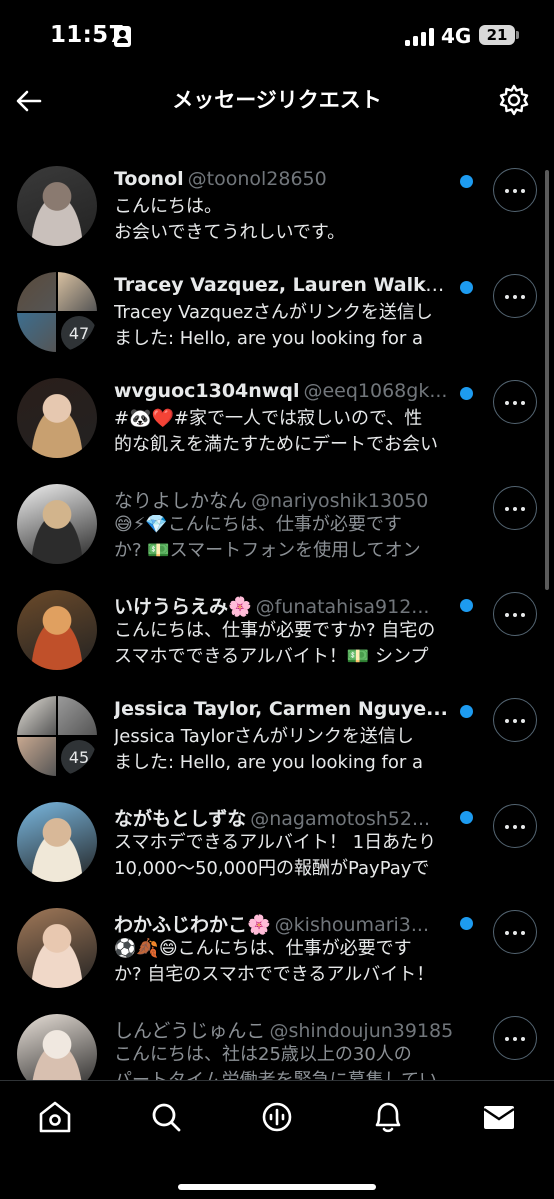 The width and height of the screenshot is (554, 1199). I want to click on search-icon, so click(166, 1117).